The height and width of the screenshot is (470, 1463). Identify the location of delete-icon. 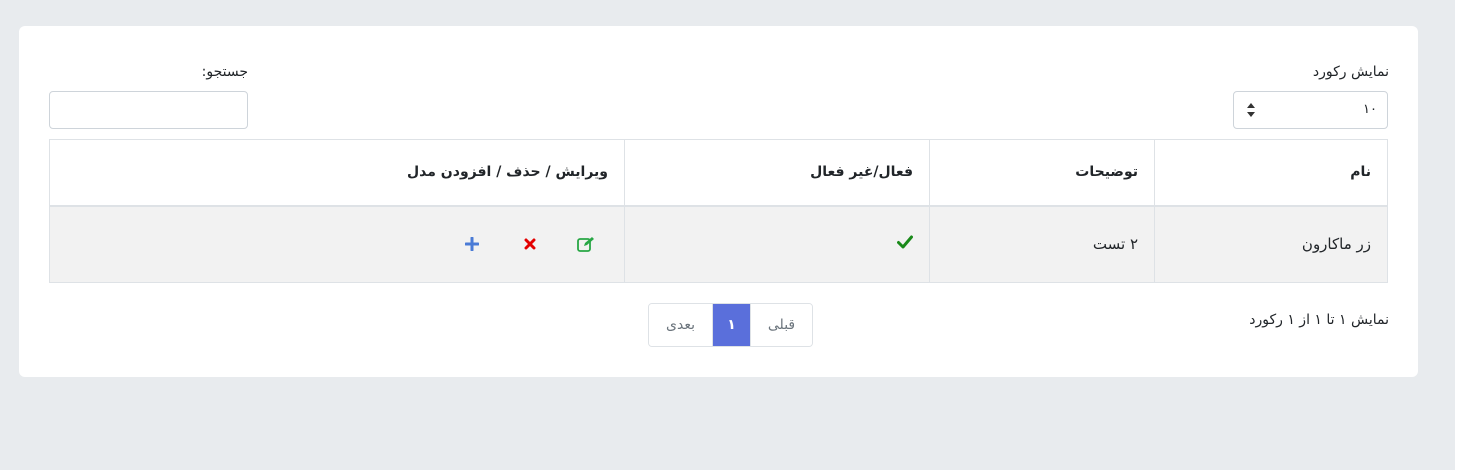
(530, 244).